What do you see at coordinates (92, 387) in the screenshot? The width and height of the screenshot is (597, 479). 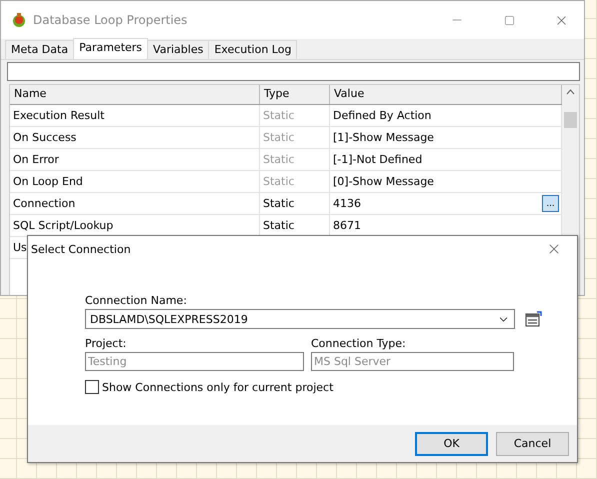 I see `checkbox` at bounding box center [92, 387].